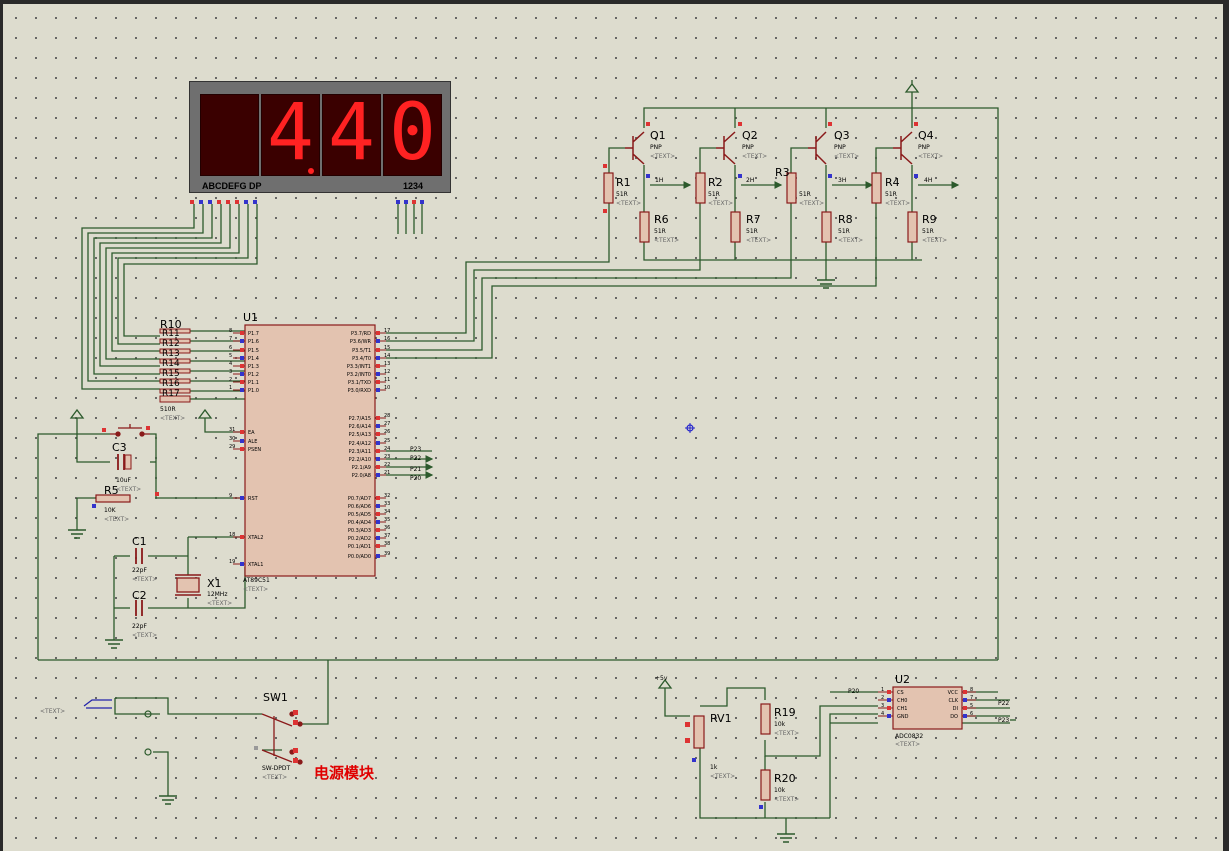  Describe the element at coordinates (139, 541) in the screenshot. I see `svg-text: C1` at that location.